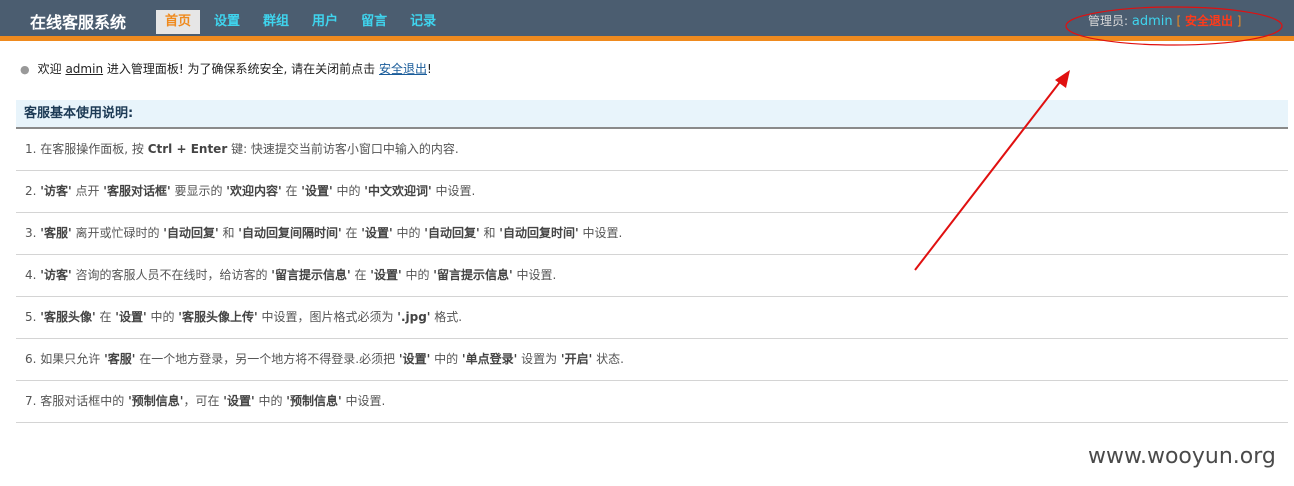  Describe the element at coordinates (187, 149) in the screenshot. I see `instruction-keyword: Ctrl + Enter` at that location.